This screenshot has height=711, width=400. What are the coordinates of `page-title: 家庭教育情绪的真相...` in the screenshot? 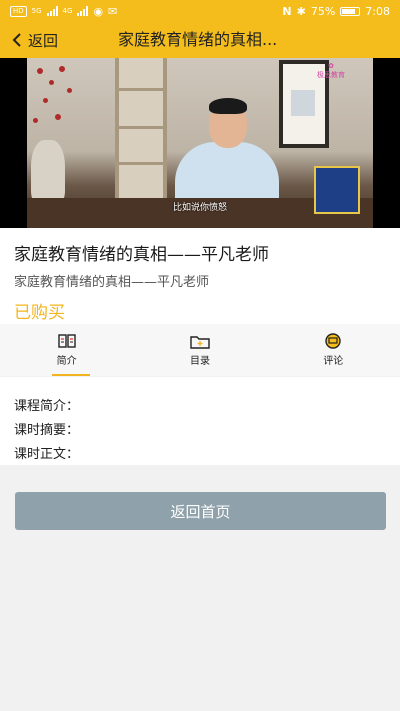 It's located at (198, 39).